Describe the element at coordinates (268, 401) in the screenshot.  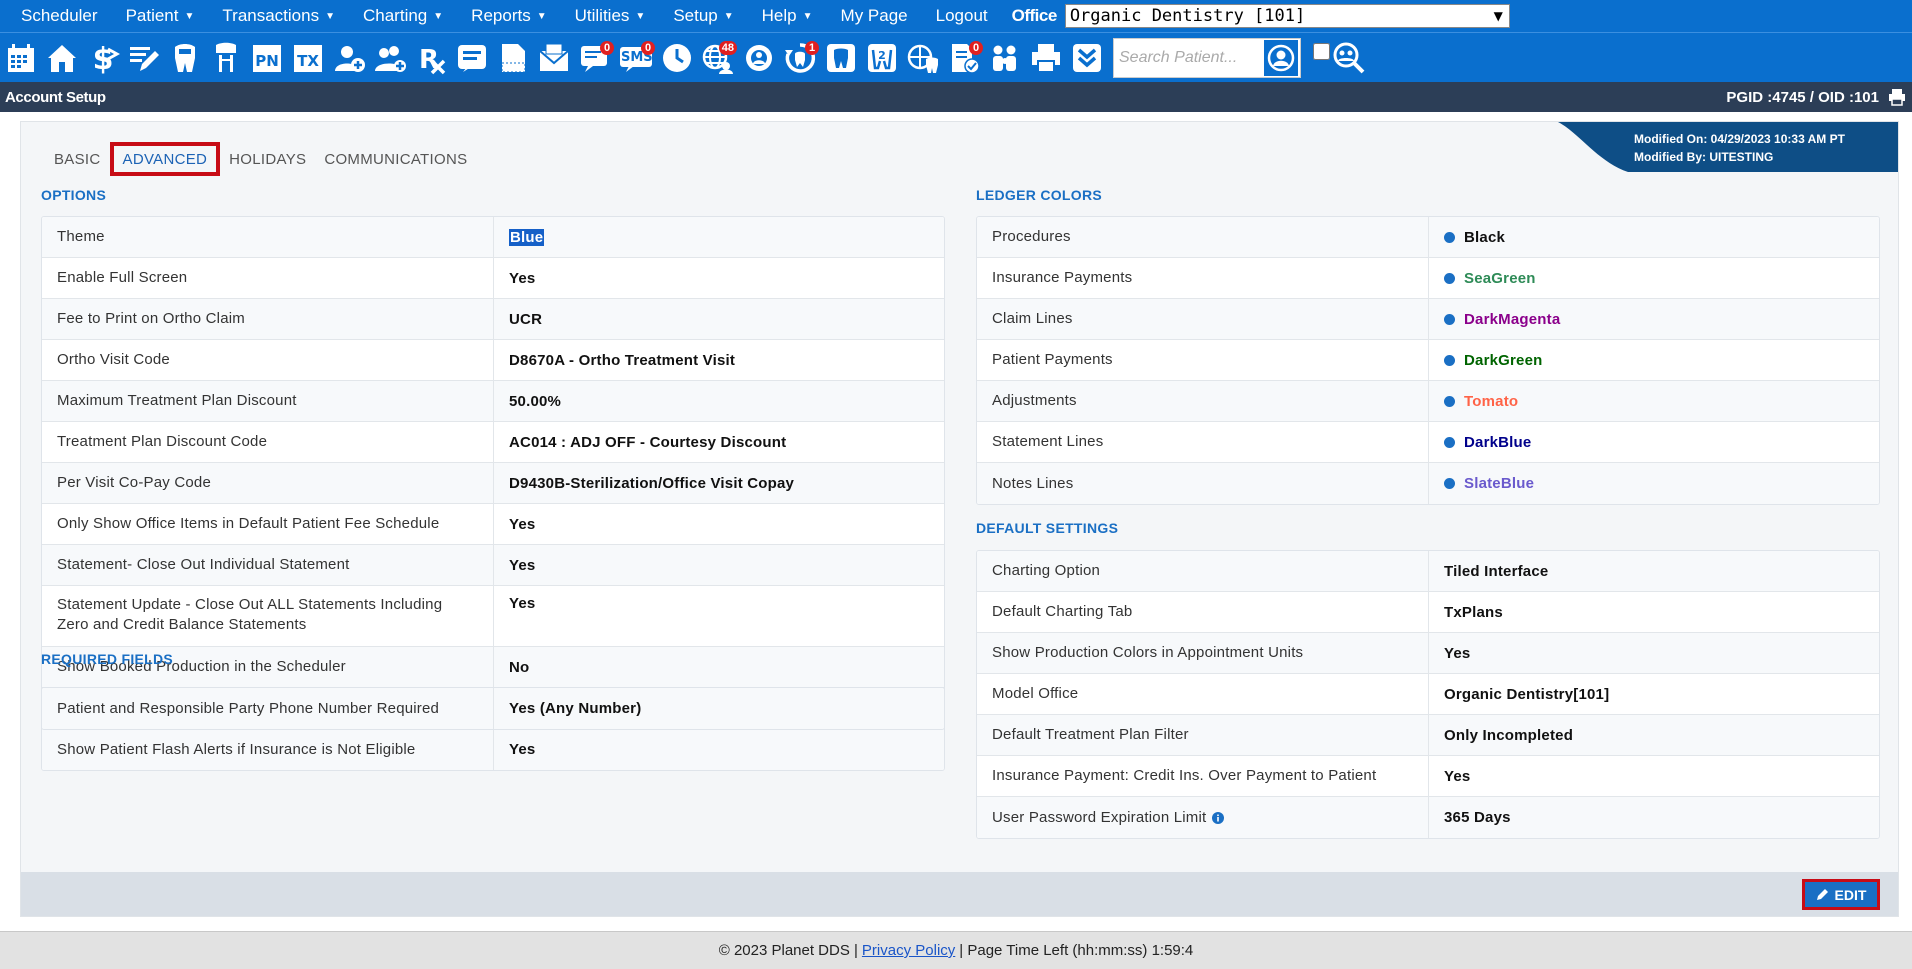
I see `row-label: Maximum Treatment Plan Discount` at that location.